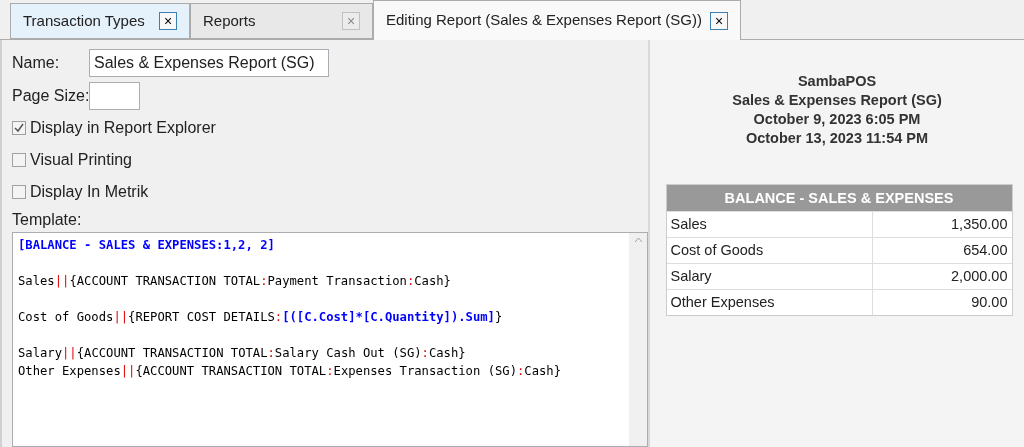 The width and height of the screenshot is (1024, 447). Describe the element at coordinates (769, 302) in the screenshot. I see `table-cell: Other Expenses` at that location.